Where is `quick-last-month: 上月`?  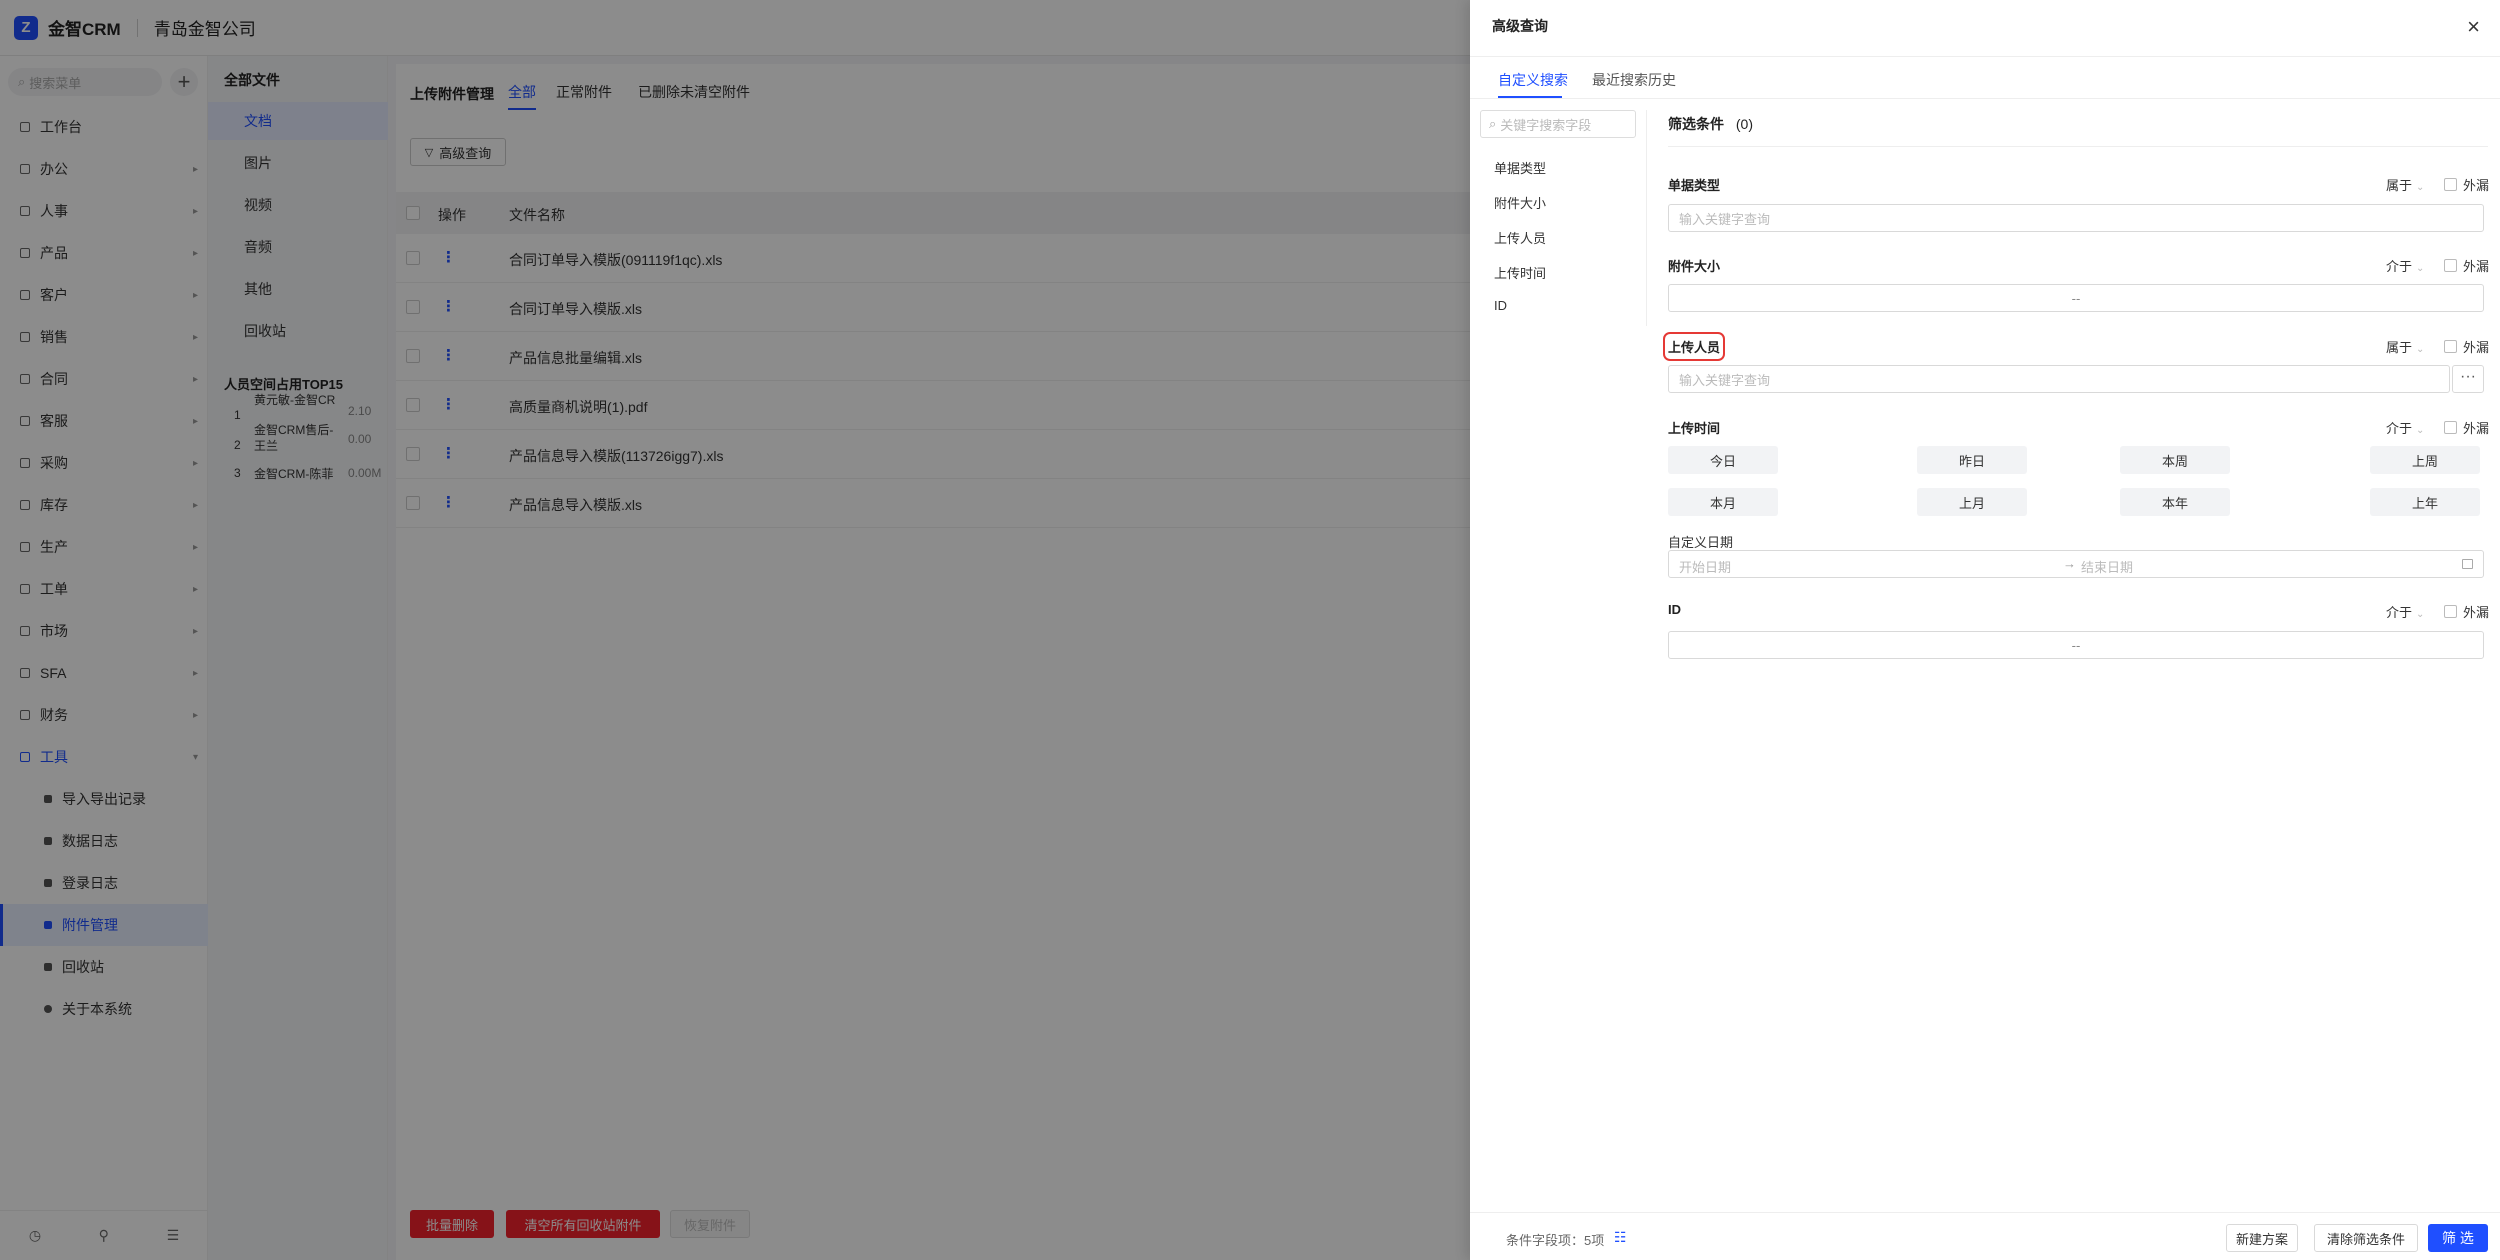 quick-last-month: 上月 is located at coordinates (1972, 502).